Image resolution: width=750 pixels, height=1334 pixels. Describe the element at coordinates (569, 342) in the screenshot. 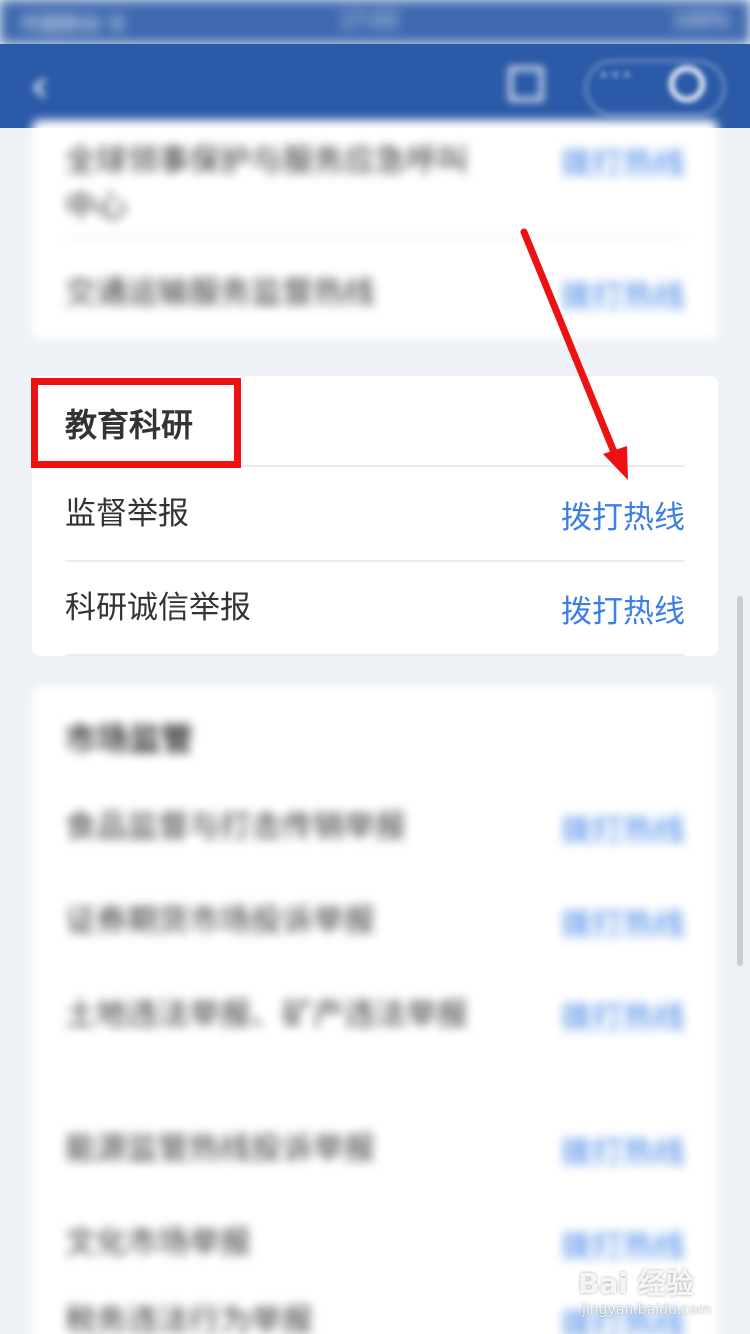

I see `arrow-shaft` at that location.